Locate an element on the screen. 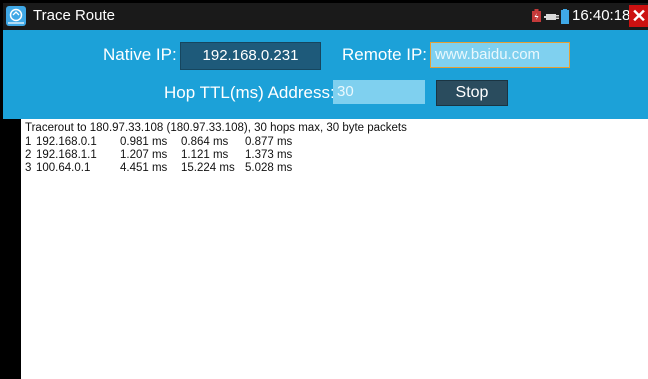  hop-address: 100.64.0.1 is located at coordinates (63, 168).